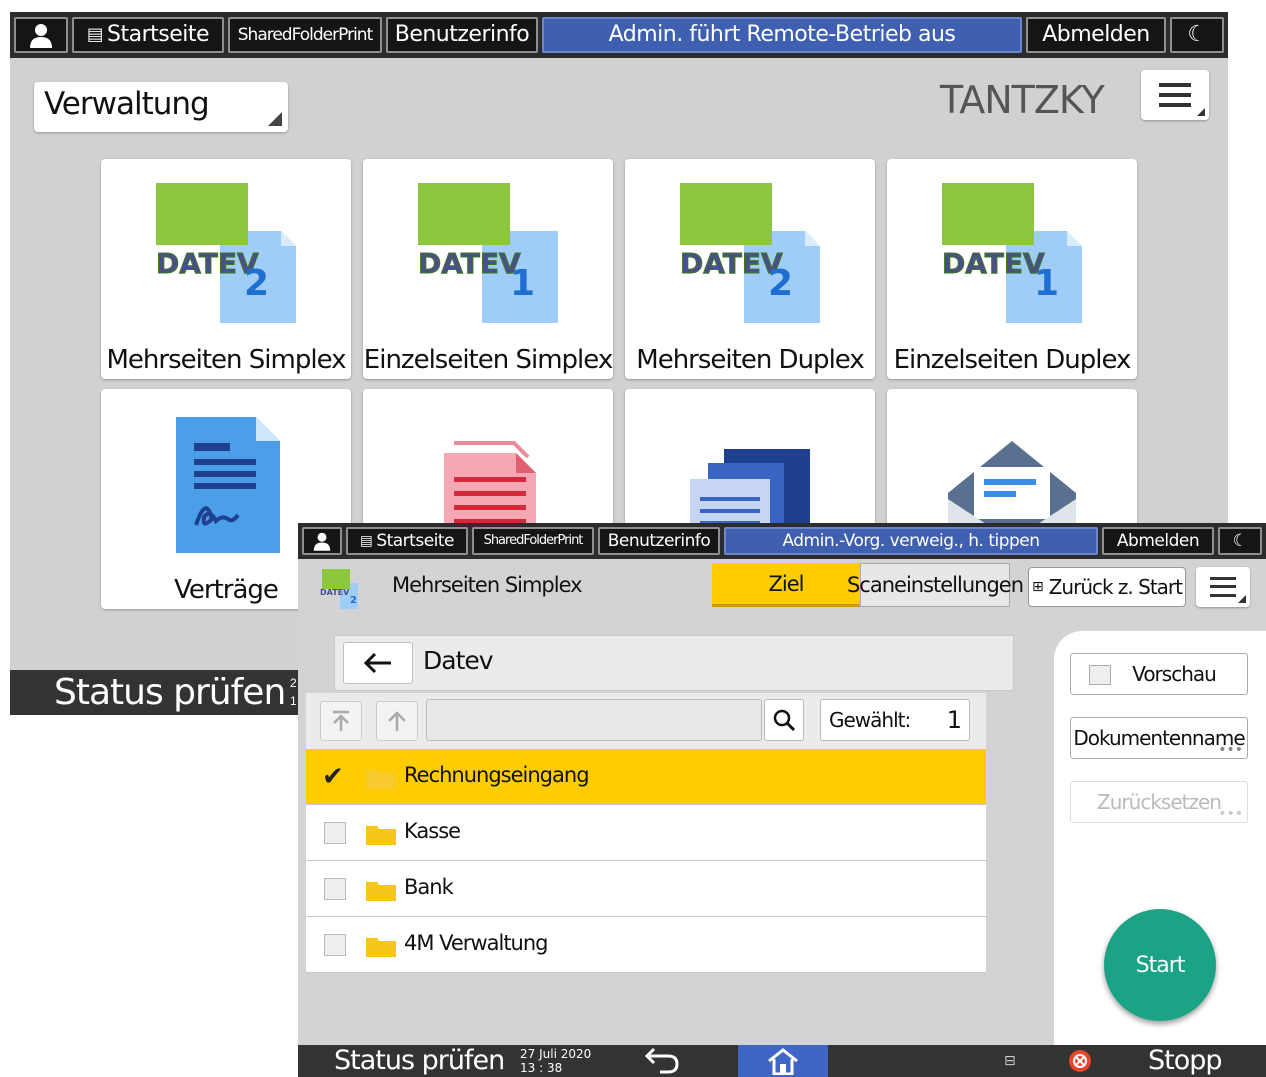  I want to click on undo-arrow-icon, so click(661, 1060).